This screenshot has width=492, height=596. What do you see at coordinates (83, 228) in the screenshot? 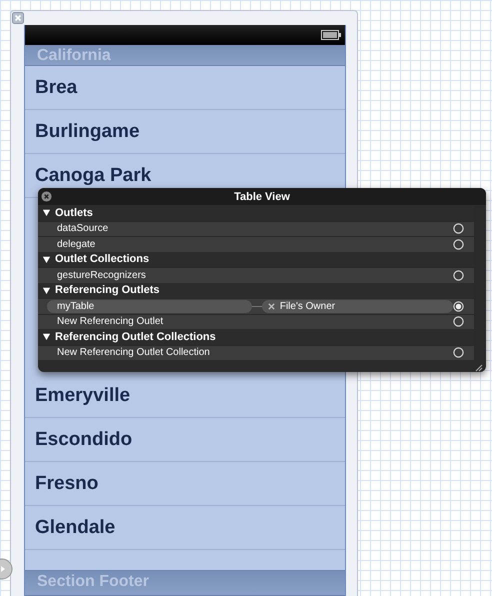
I see `outlet-name: dataSource` at bounding box center [83, 228].